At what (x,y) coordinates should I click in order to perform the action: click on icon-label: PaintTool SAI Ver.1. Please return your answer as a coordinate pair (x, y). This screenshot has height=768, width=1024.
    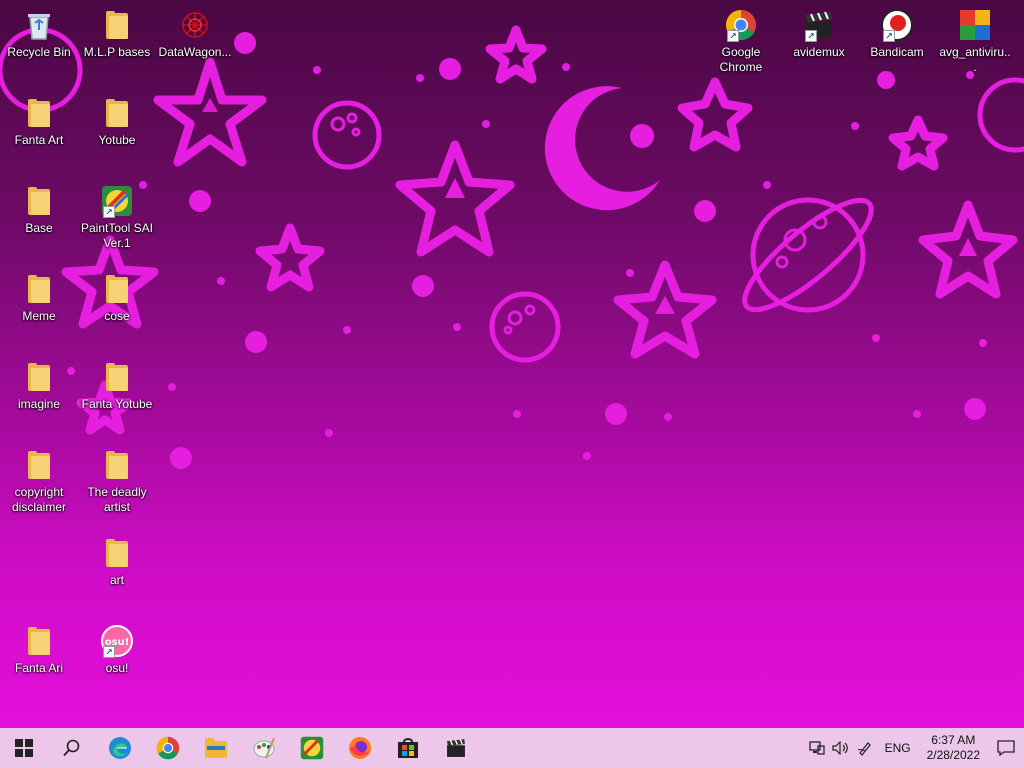
    Looking at the image, I should click on (117, 235).